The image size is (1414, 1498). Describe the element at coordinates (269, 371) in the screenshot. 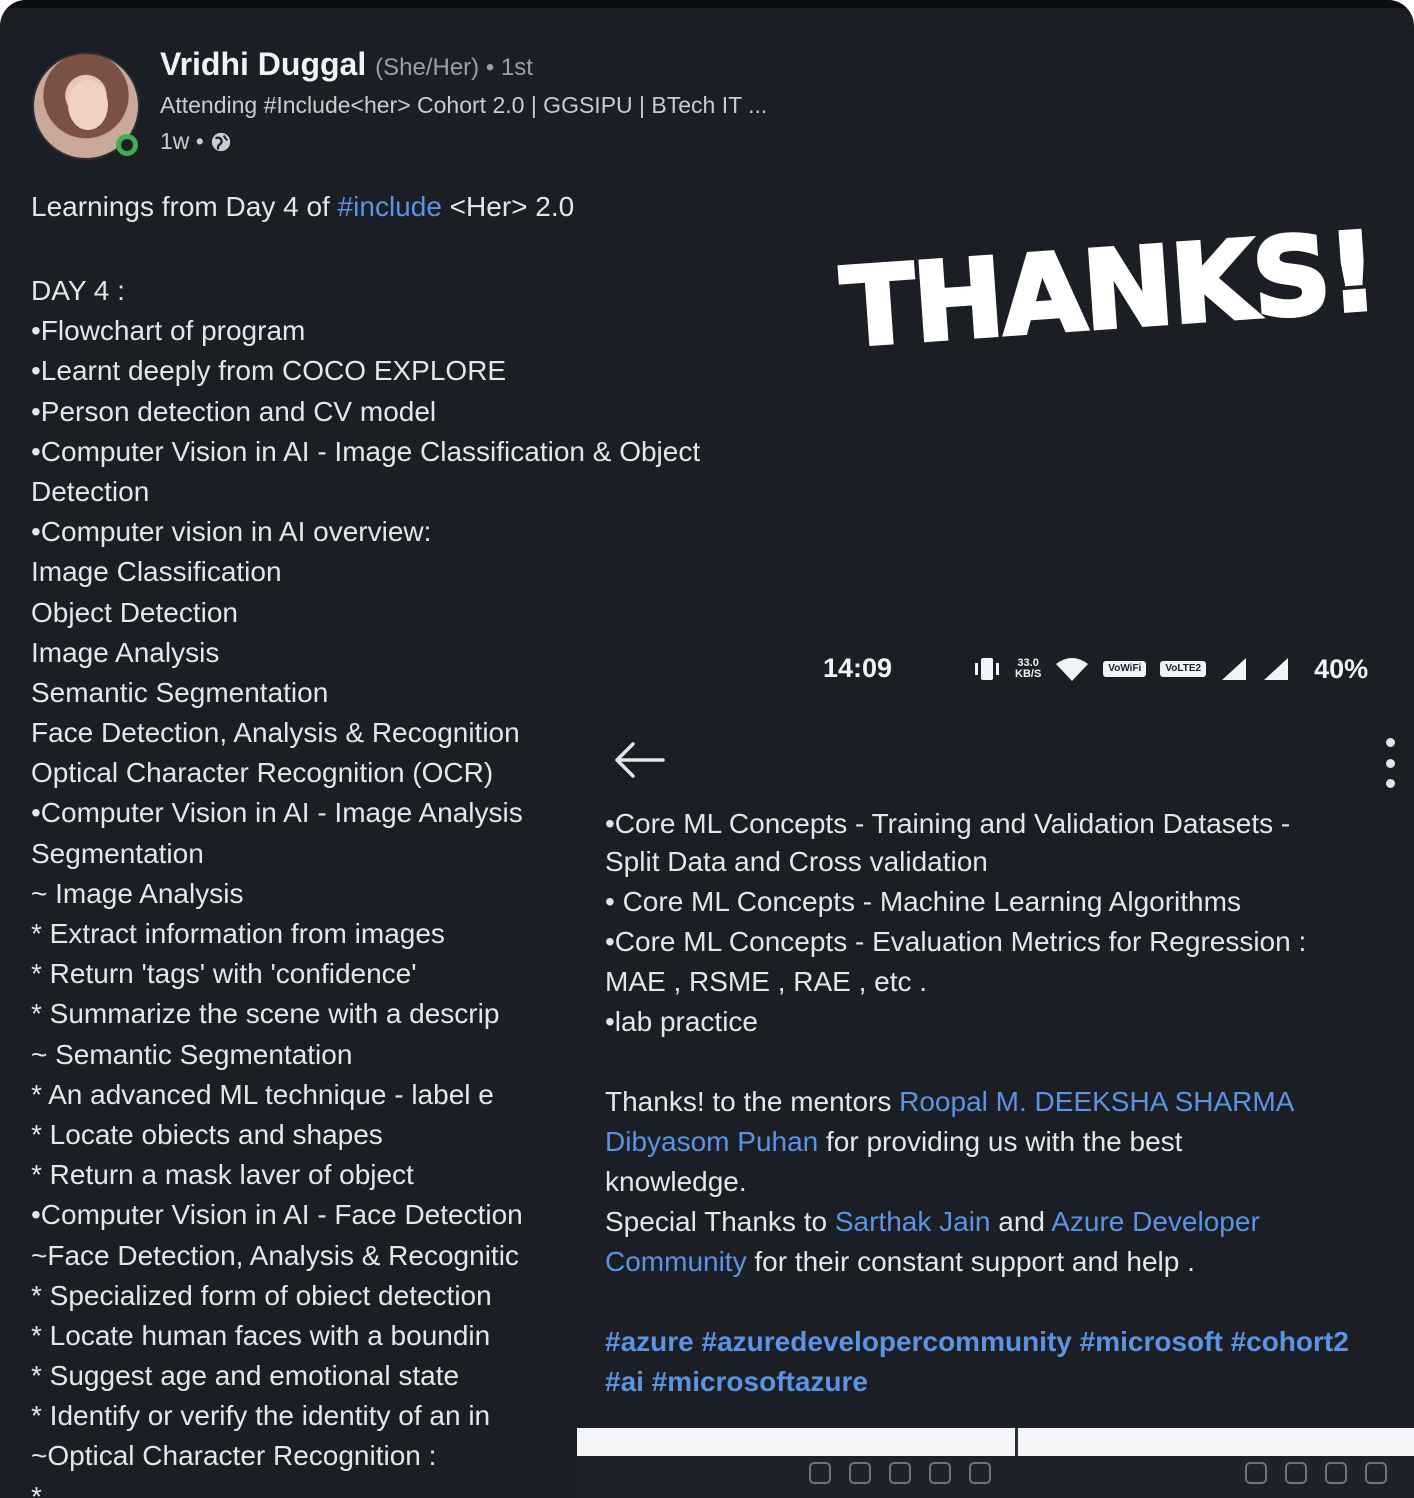

I see `body-line: •Learnt deeply from COCO EXPLORE` at that location.